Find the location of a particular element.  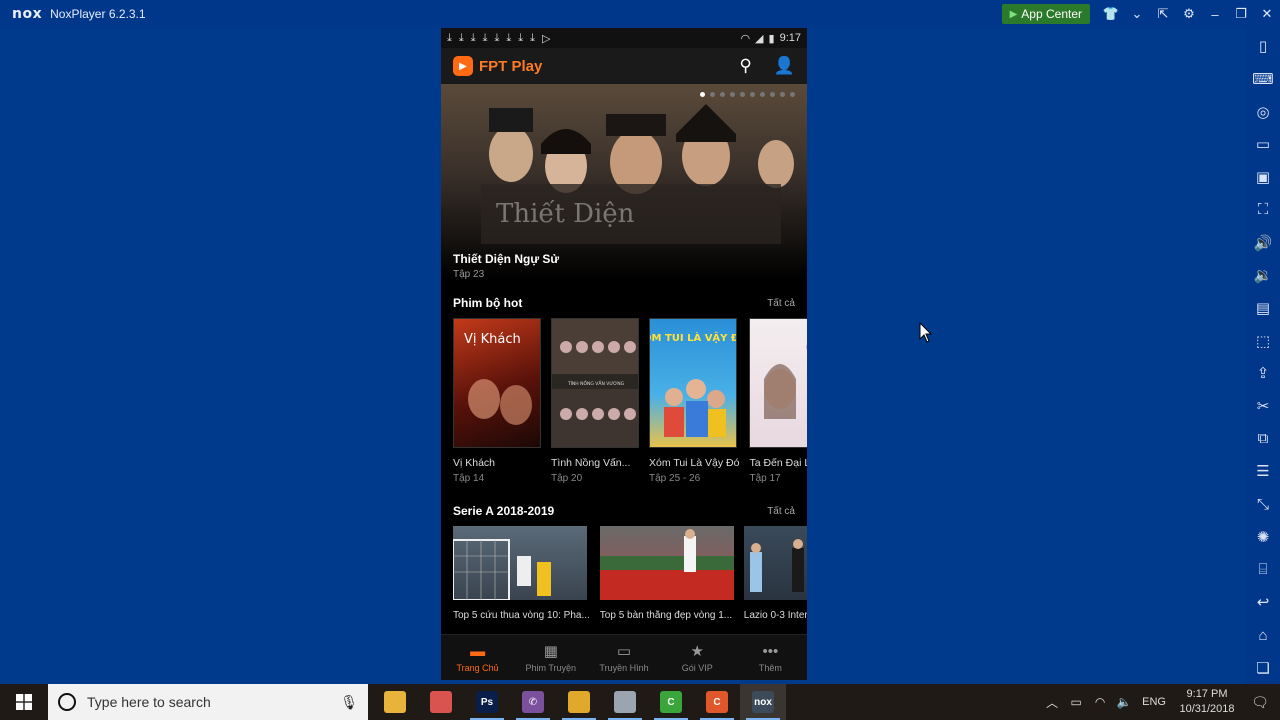

chevron-up-icon: ︿ is located at coordinates (1052, 702).